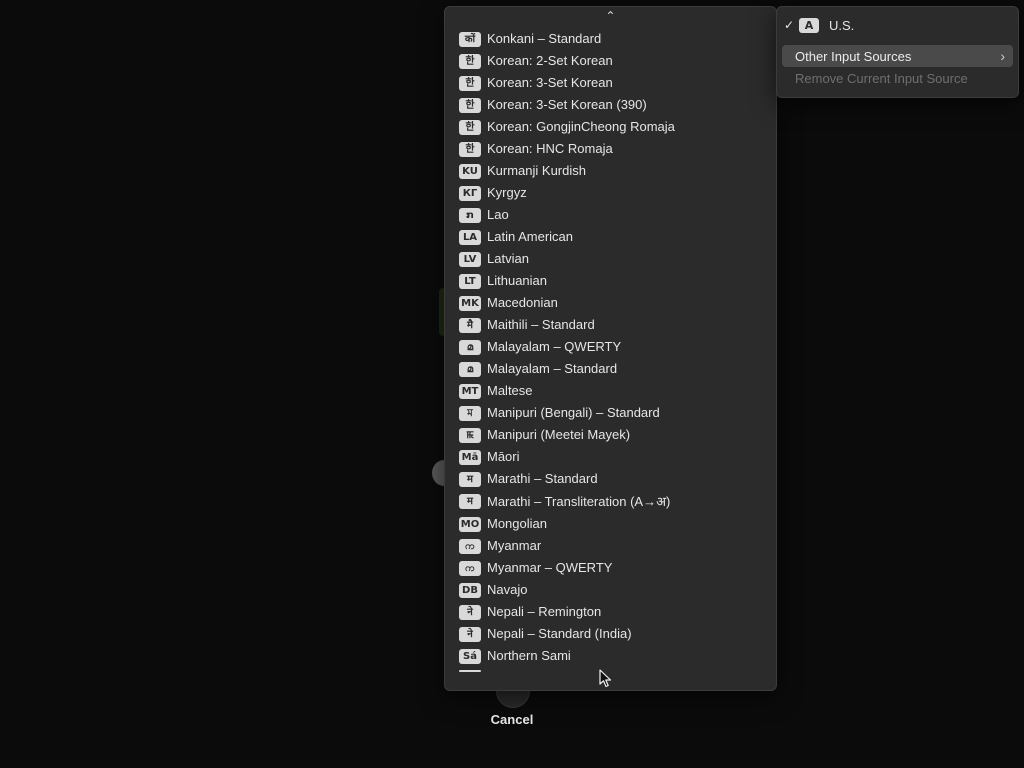  Describe the element at coordinates (517, 523) in the screenshot. I see `input-source-label: Mongolian` at that location.